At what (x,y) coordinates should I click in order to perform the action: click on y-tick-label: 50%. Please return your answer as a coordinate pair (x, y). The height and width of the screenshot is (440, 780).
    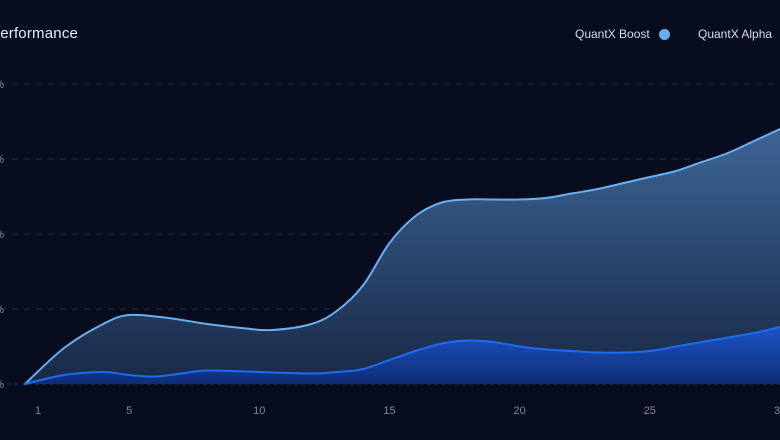
    Looking at the image, I should click on (2, 235).